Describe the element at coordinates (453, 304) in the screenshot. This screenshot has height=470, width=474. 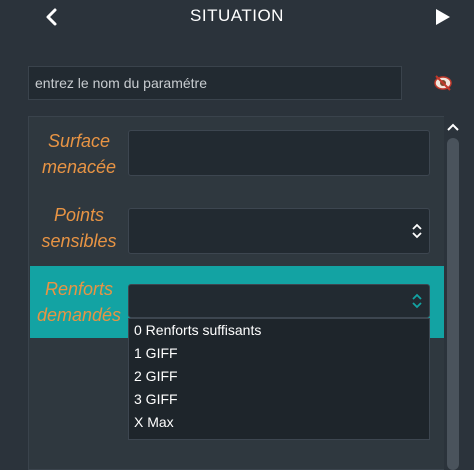
I see `scroll-thumb` at that location.